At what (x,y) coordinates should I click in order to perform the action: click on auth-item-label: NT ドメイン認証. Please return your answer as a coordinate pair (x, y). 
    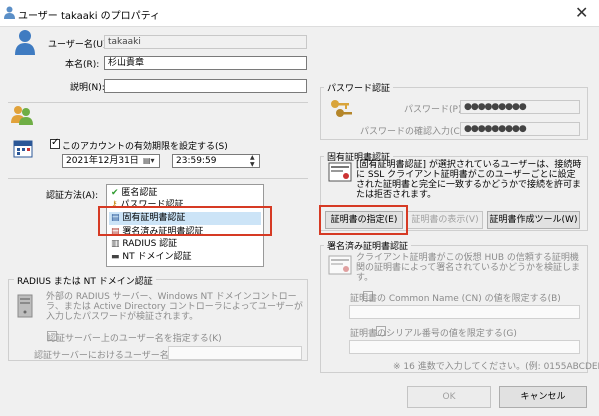
    Looking at the image, I should click on (157, 257).